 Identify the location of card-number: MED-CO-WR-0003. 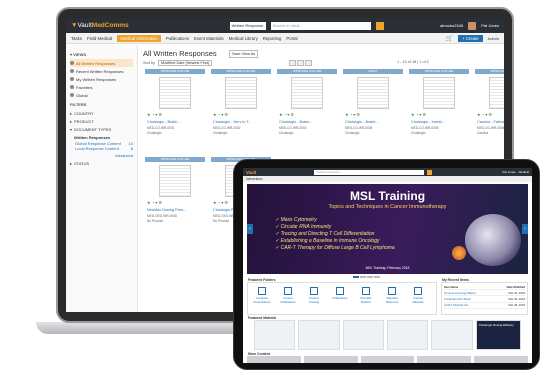
(293, 128).